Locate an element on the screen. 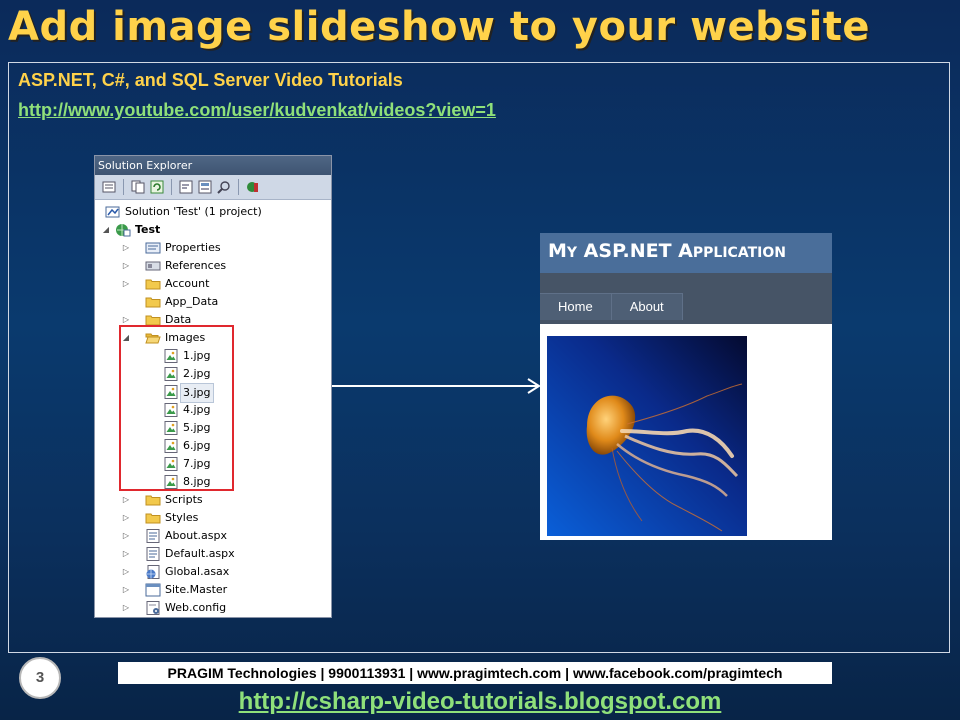 This screenshot has height=720, width=960. view-code-icon is located at coordinates (186, 187).